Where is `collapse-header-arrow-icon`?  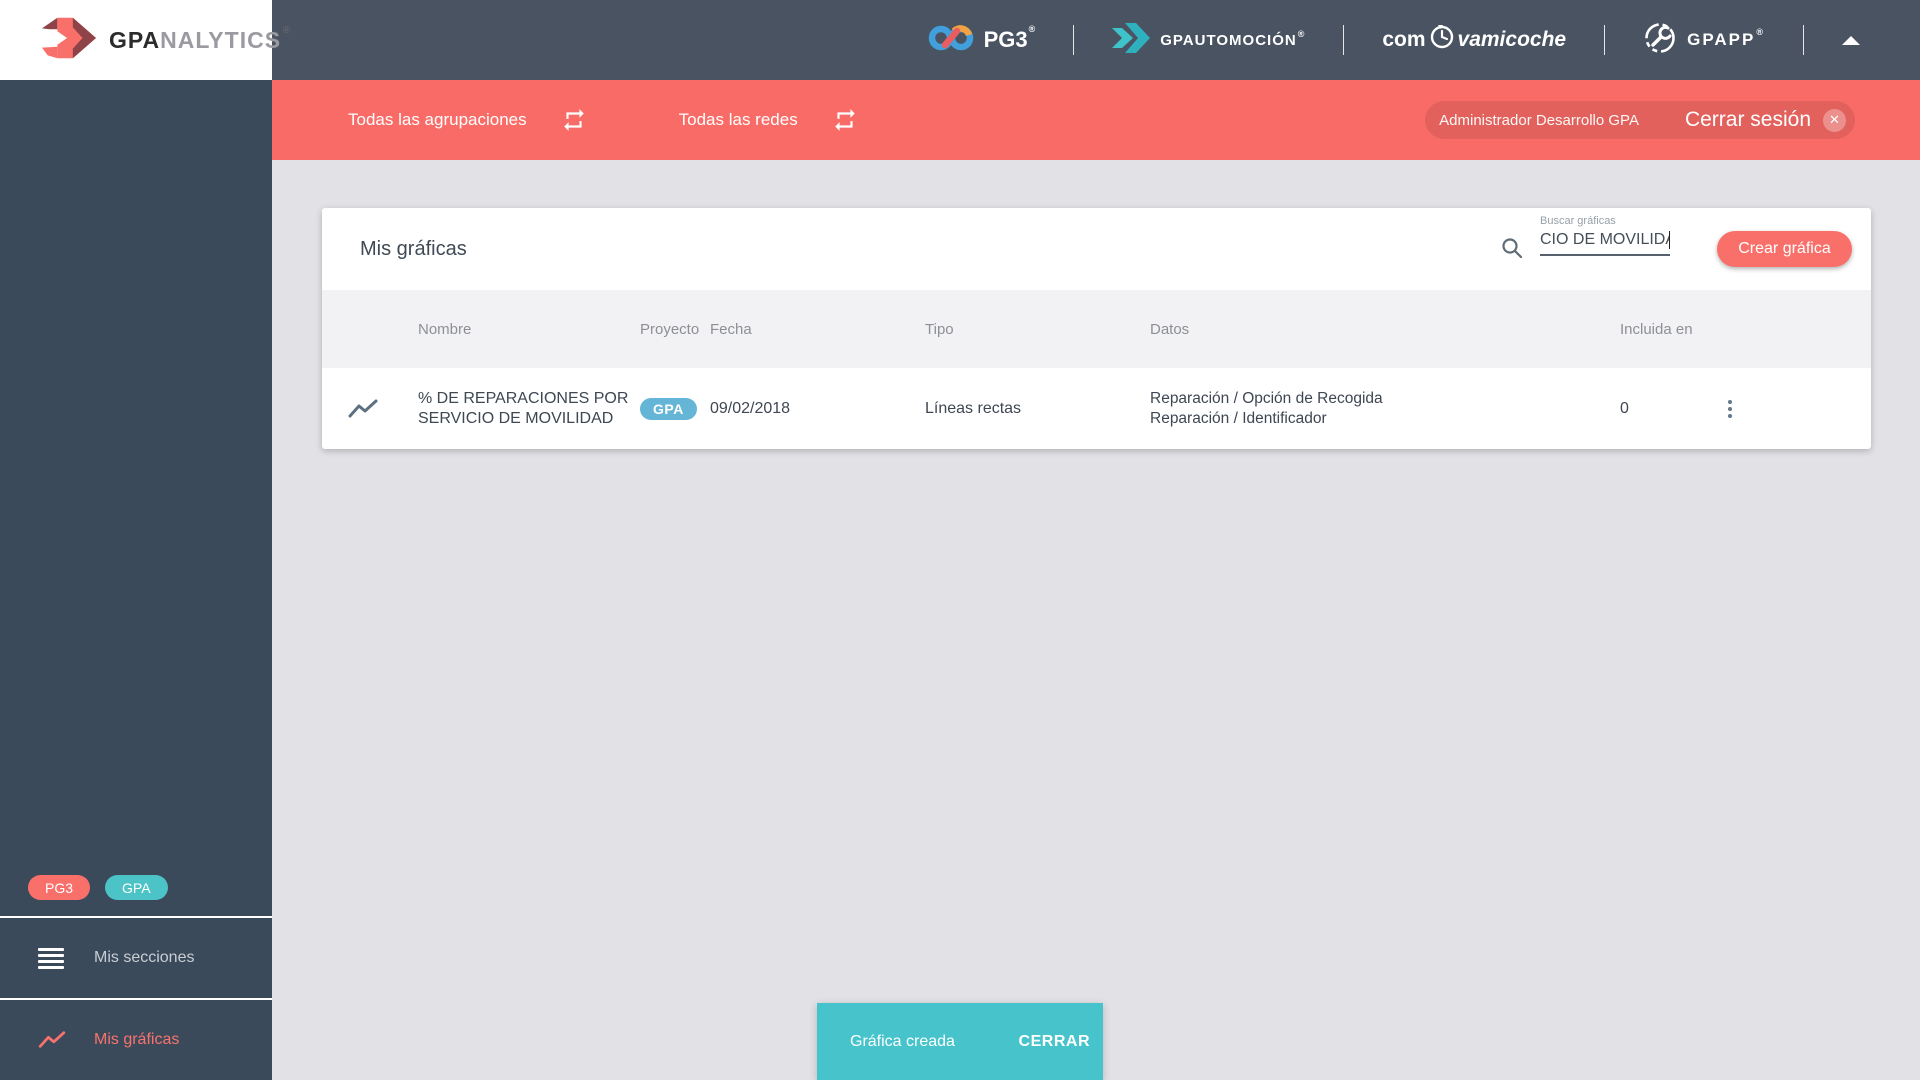 collapse-header-arrow-icon is located at coordinates (1851, 40).